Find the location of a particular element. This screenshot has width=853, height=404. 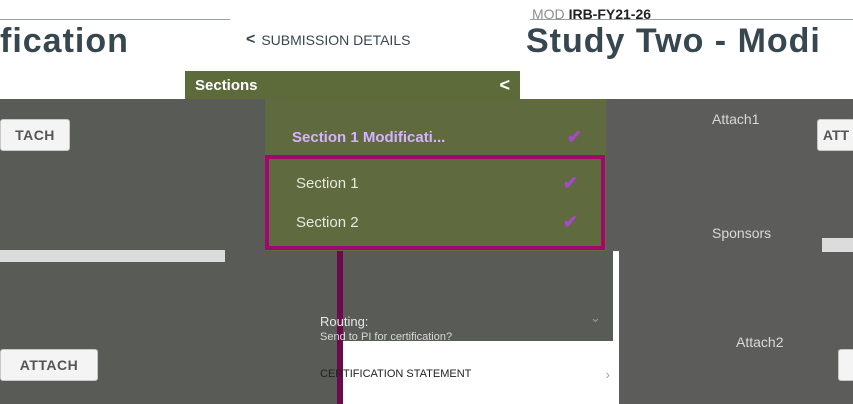

back-to-submission-details-link: < SUBMISSION DETAILS is located at coordinates (328, 40).